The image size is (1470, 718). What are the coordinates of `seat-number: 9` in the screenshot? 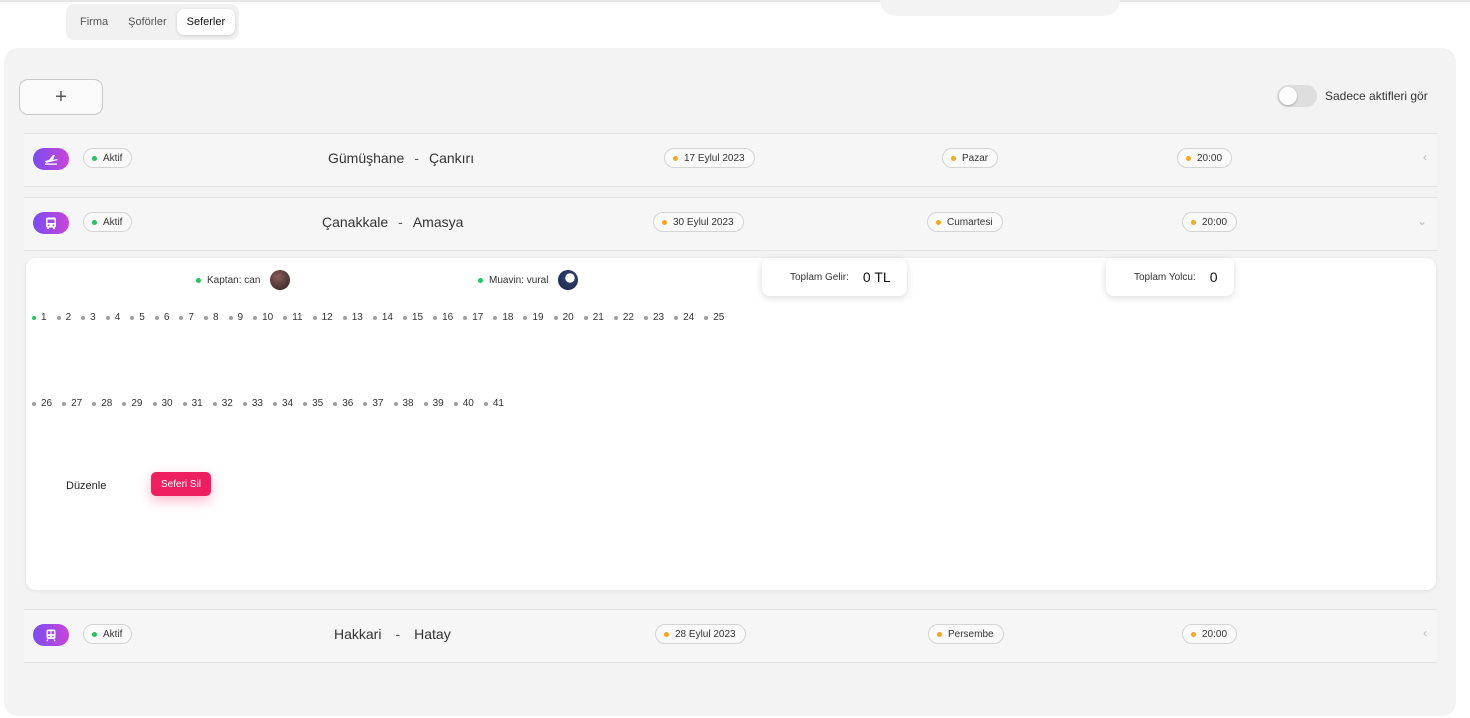 It's located at (240, 317).